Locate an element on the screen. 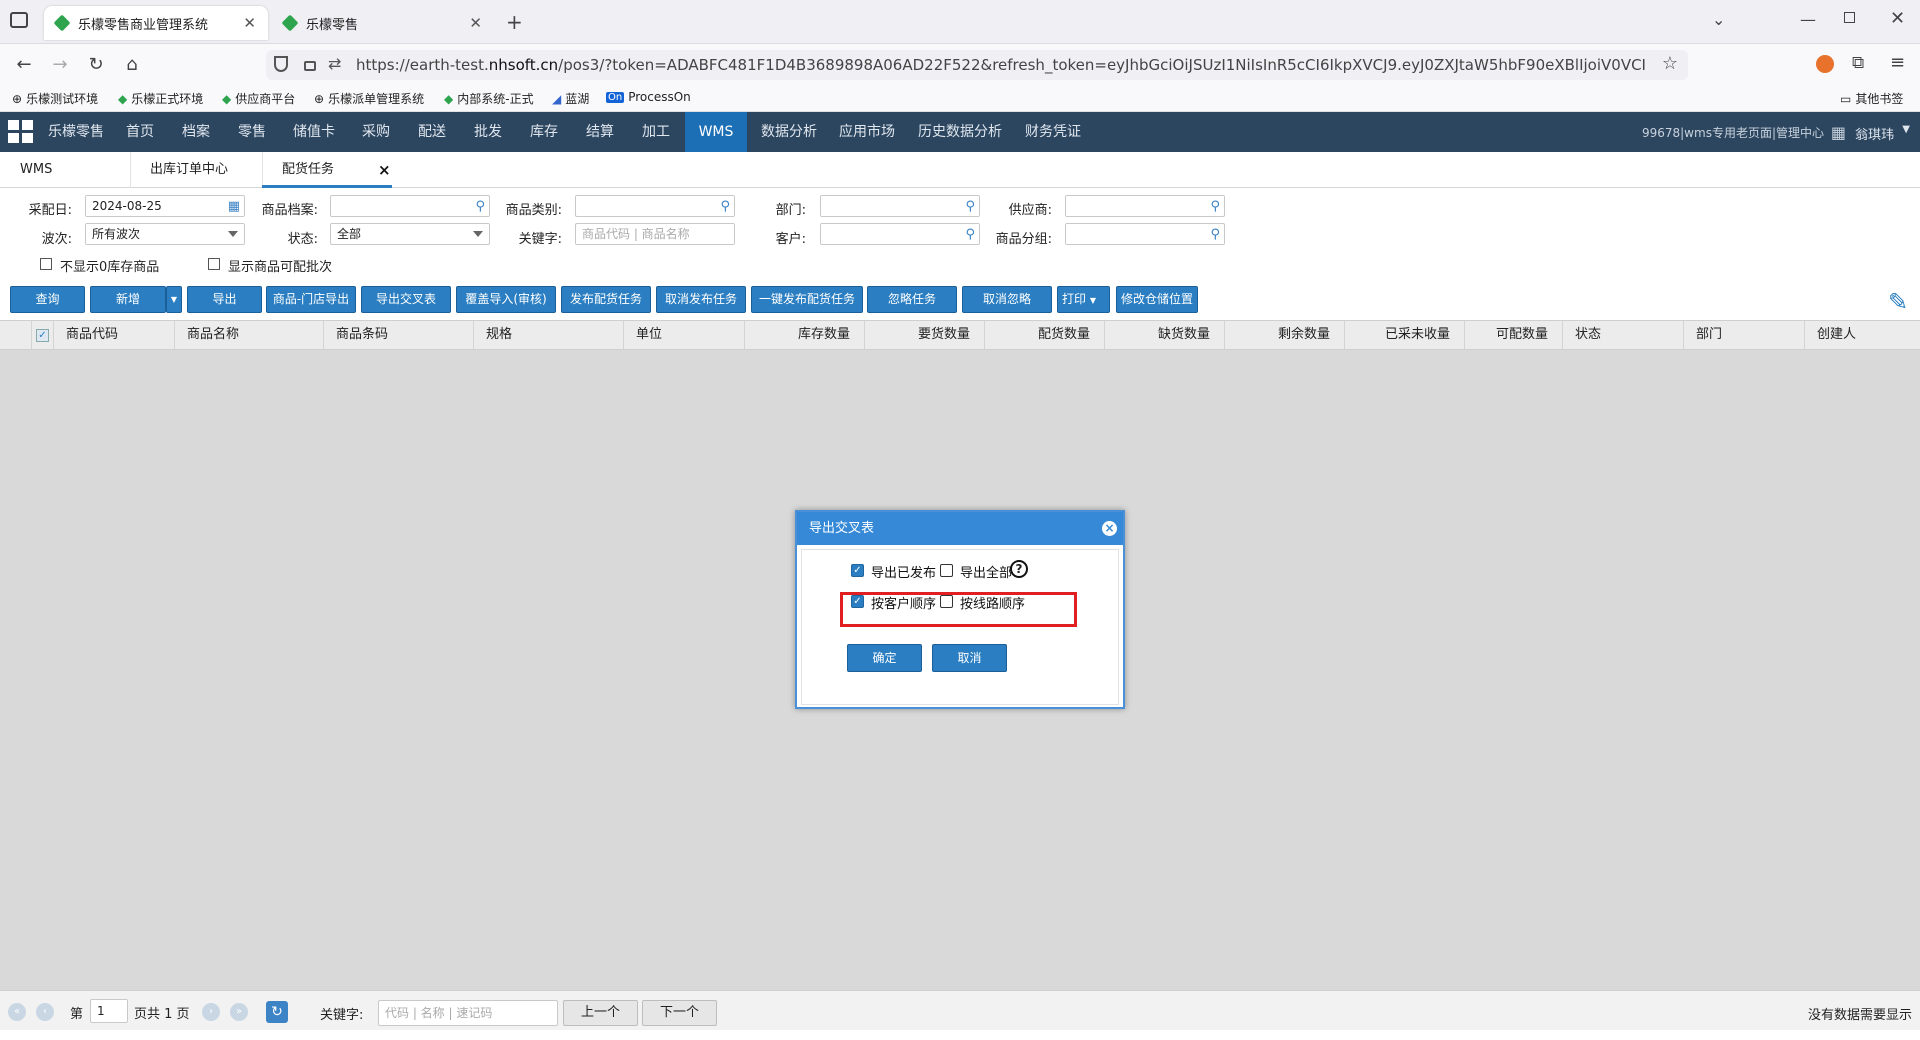 The width and height of the screenshot is (1920, 1040). menu-icon: ≡ is located at coordinates (1897, 62).